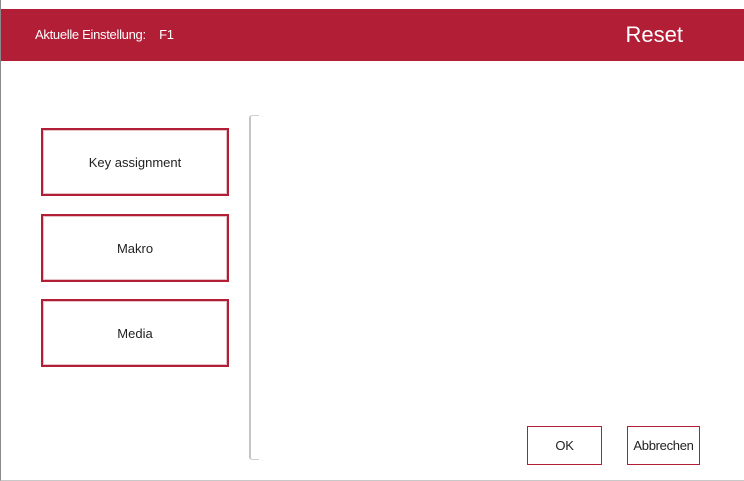 This screenshot has height=481, width=744. Describe the element at coordinates (135, 333) in the screenshot. I see `media-button: Media` at that location.